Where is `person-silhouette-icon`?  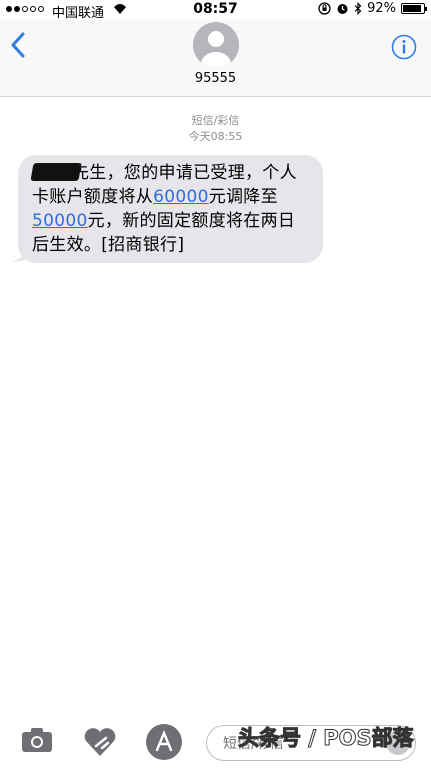 person-silhouette-icon is located at coordinates (216, 49).